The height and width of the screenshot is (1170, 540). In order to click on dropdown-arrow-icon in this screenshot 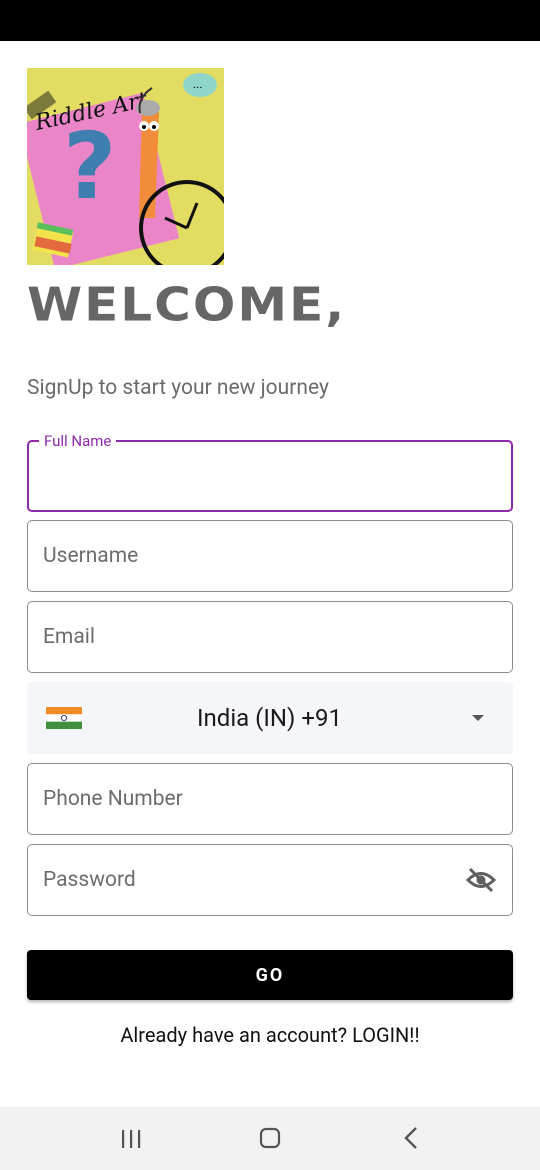, I will do `click(478, 718)`.